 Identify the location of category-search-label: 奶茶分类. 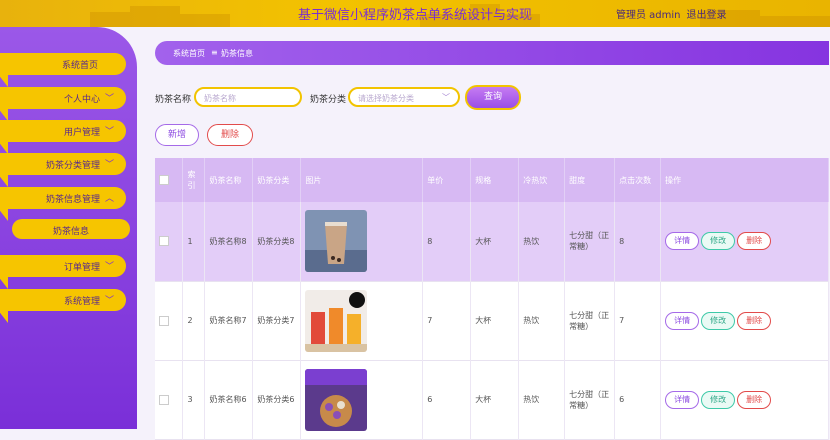
(328, 100).